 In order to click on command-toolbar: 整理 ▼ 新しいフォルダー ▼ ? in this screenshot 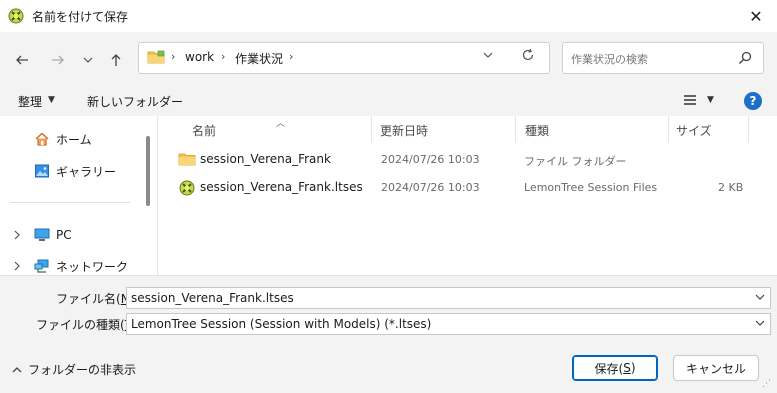, I will do `click(388, 101)`.